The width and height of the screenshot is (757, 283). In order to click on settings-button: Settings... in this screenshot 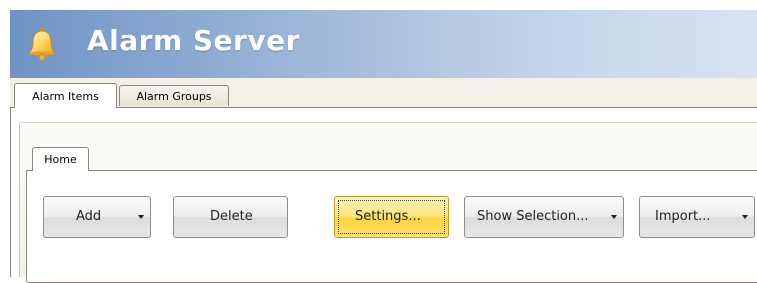, I will do `click(391, 217)`.